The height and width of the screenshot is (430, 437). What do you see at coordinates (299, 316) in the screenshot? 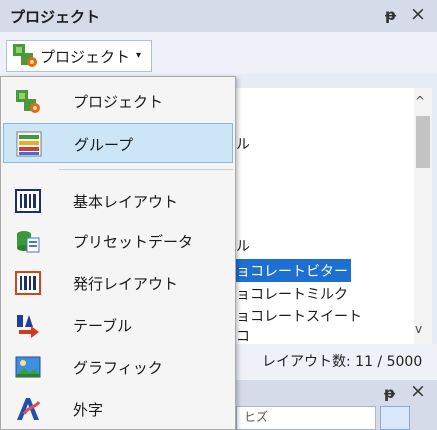
I see `tree-item: ョコレートスイート` at bounding box center [299, 316].